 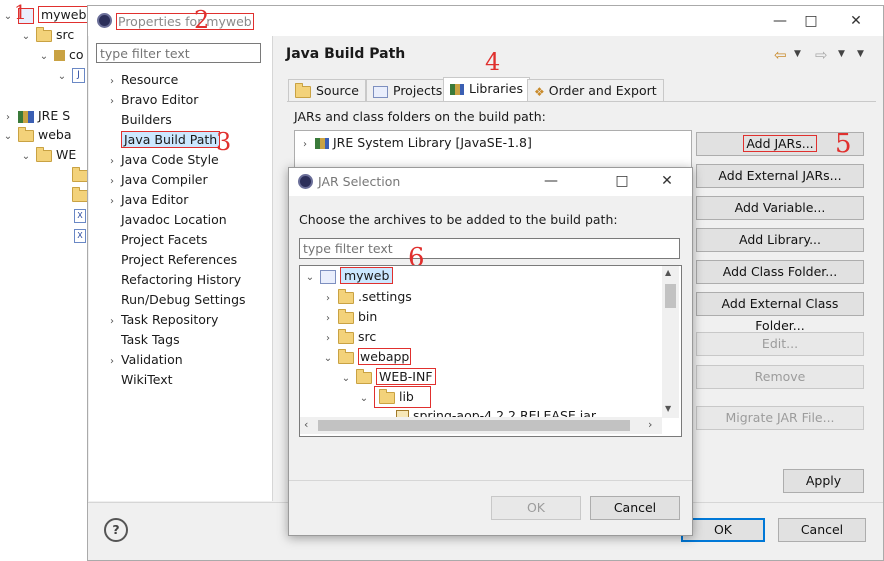 I want to click on nav-item-wikitext: WikiText, so click(x=138, y=380).